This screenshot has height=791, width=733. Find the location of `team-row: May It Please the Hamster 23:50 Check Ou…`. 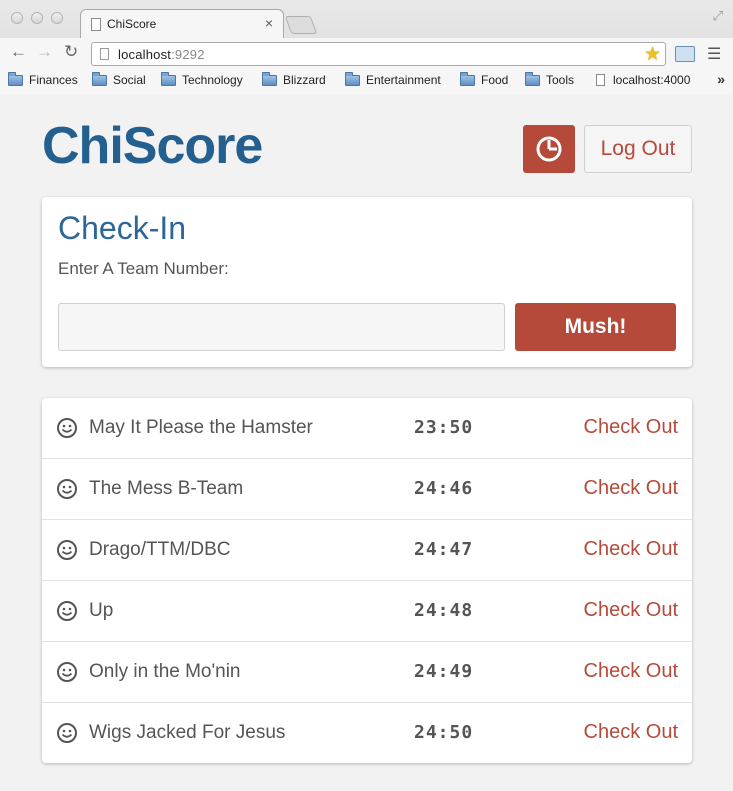

team-row: May It Please the Hamster 23:50 Check Ou… is located at coordinates (367, 428).